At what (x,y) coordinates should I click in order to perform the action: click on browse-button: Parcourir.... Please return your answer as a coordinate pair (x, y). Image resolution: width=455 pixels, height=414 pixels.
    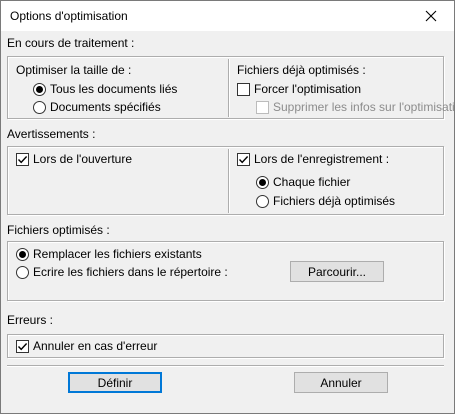
    Looking at the image, I should click on (337, 271).